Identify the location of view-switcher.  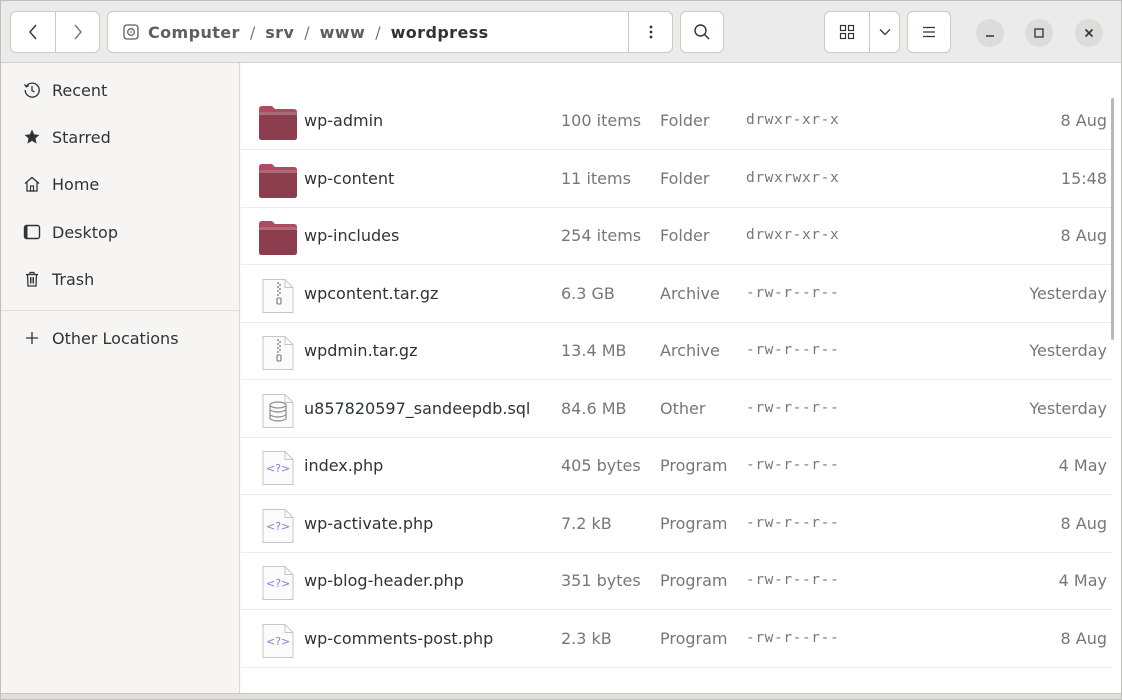
(862, 32).